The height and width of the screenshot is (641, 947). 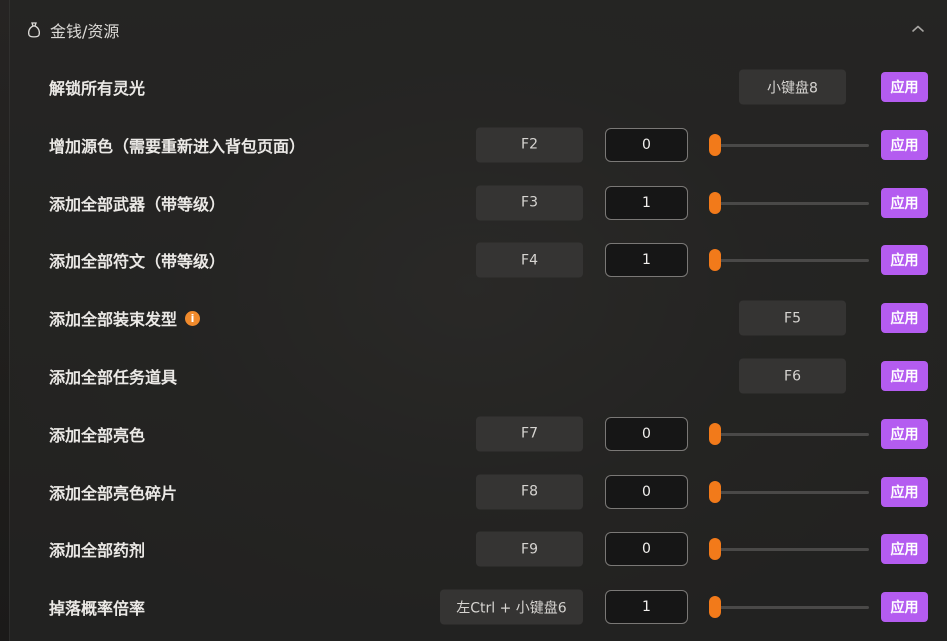 I want to click on cheat-label: 添加全部药剂, so click(x=97, y=549).